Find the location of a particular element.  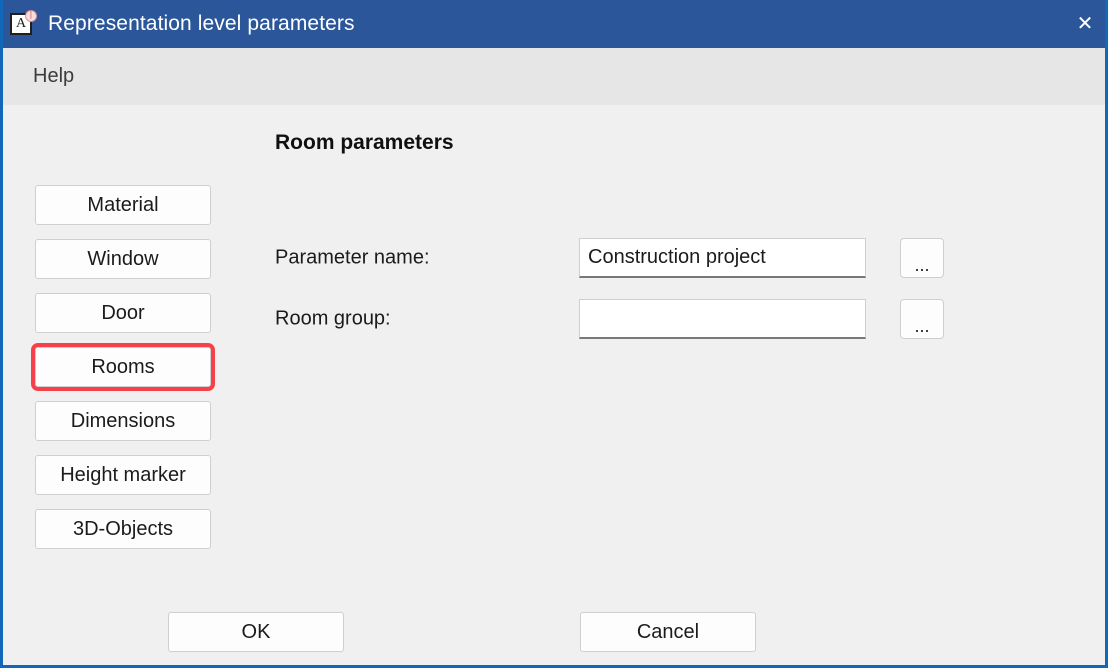

sidebar-item-window: Window is located at coordinates (123, 259).